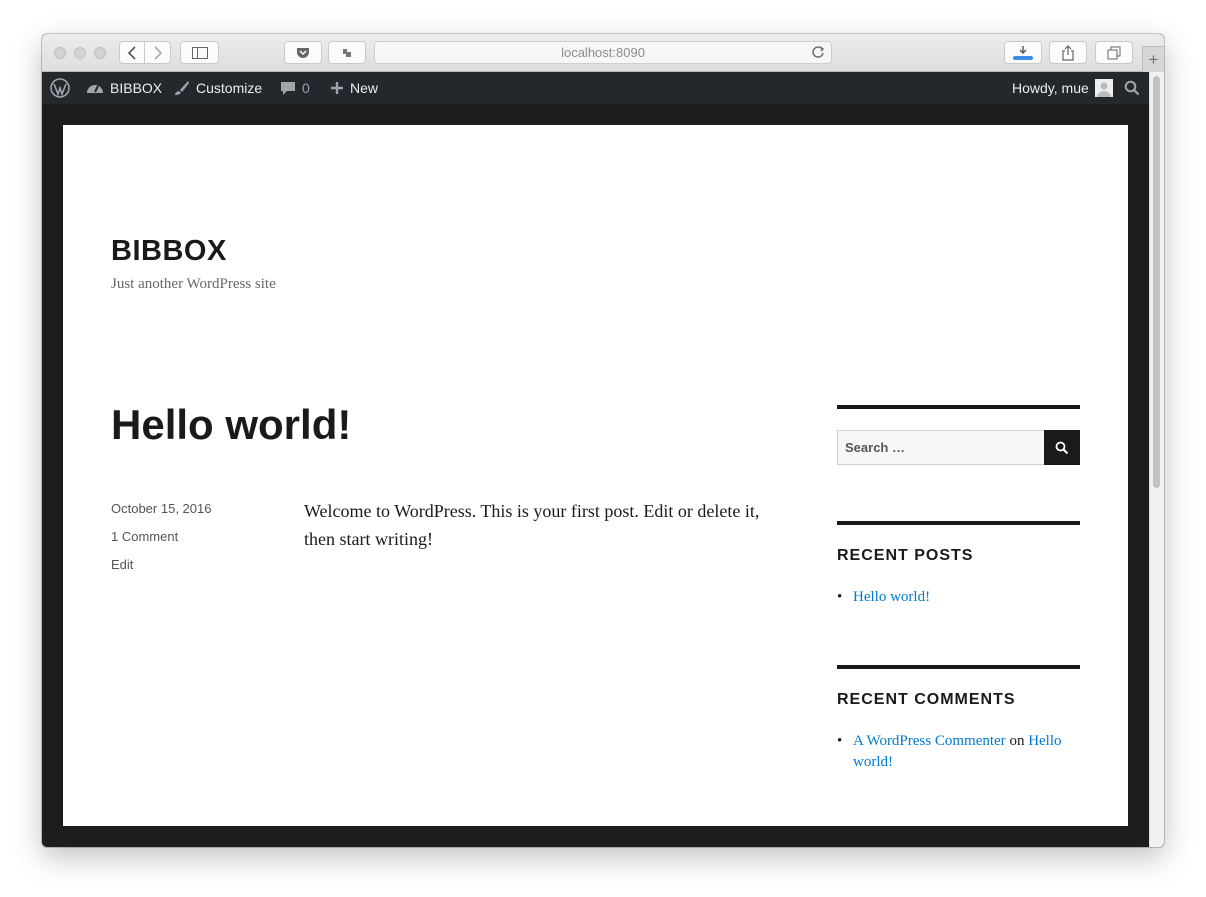  Describe the element at coordinates (1017, 741) in the screenshot. I see `comment-connector: on` at that location.